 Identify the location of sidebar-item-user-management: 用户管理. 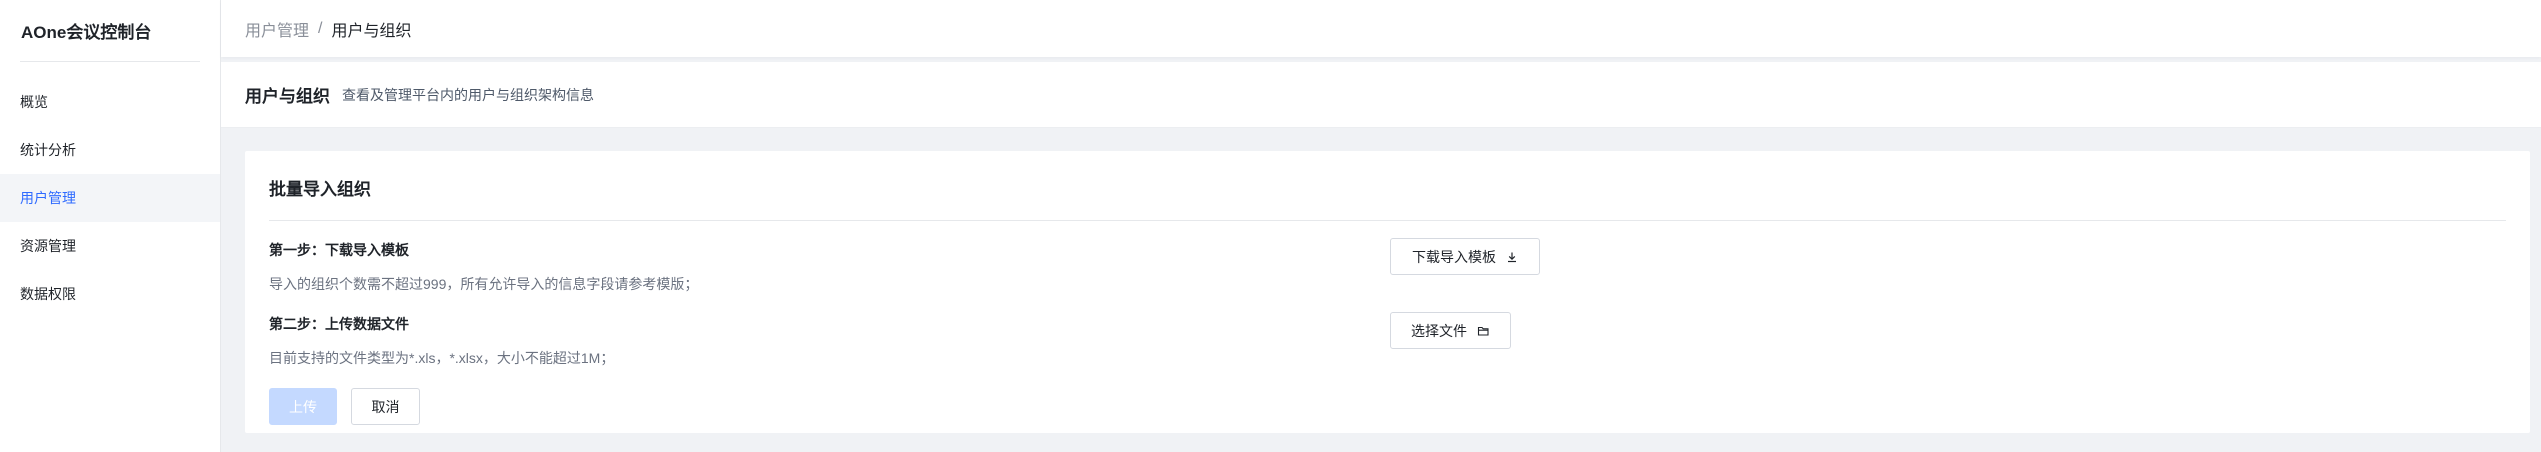
(110, 198).